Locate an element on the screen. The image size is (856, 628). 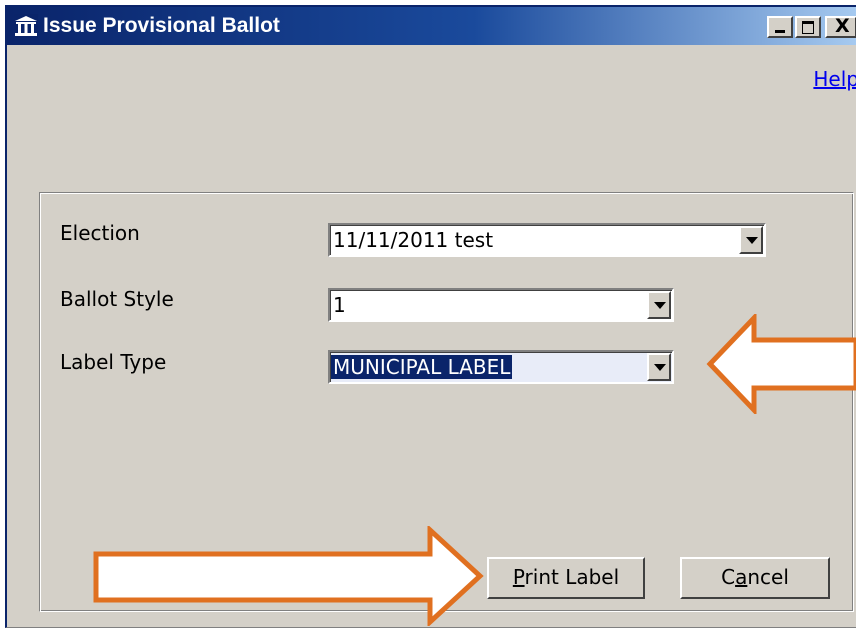
print-label-mnemonic: P is located at coordinates (518, 577).